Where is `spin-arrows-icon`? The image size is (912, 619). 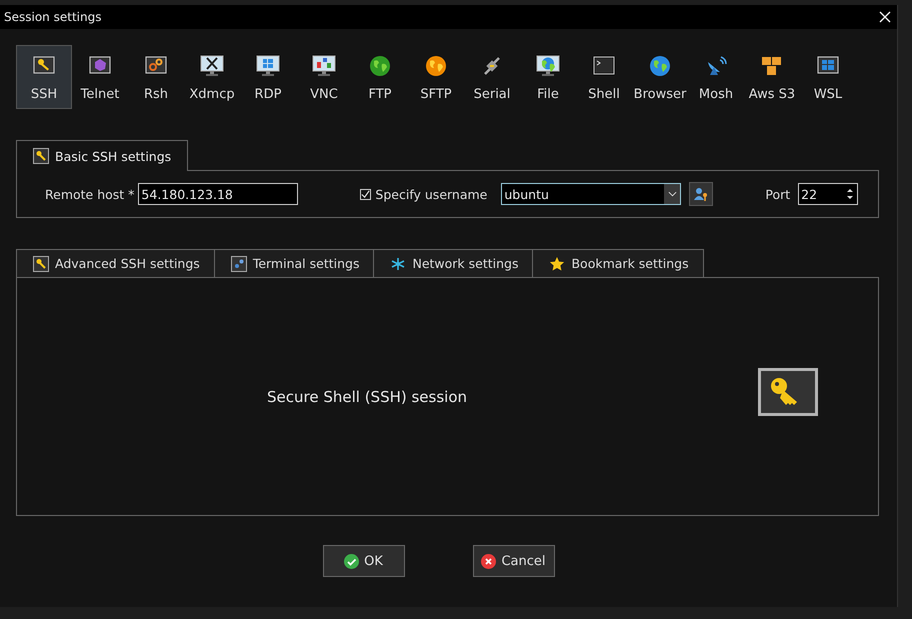
spin-arrows-icon is located at coordinates (850, 194).